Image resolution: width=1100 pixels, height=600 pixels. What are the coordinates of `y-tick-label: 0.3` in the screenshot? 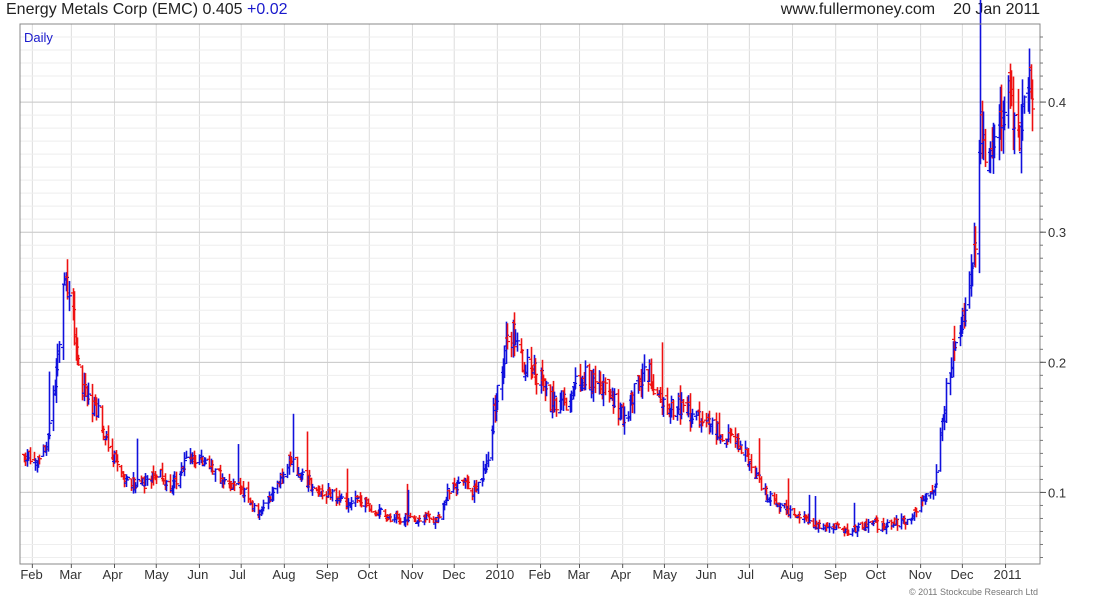 It's located at (1057, 232).